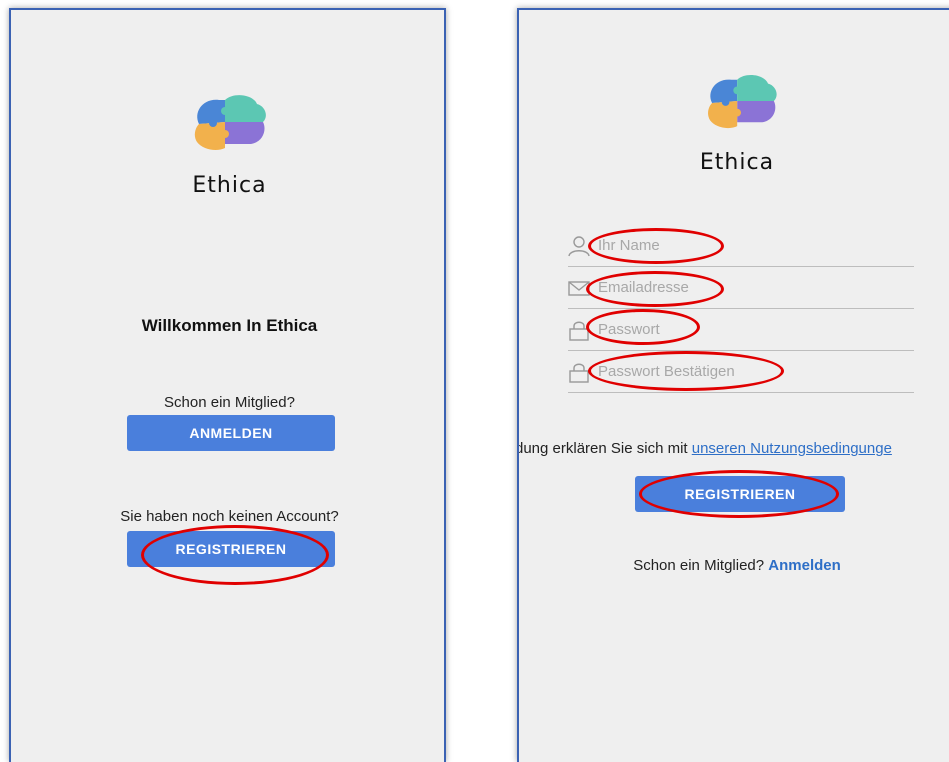 This screenshot has width=949, height=762. Describe the element at coordinates (643, 287) in the screenshot. I see `email-placeholder: Emailadresse` at that location.